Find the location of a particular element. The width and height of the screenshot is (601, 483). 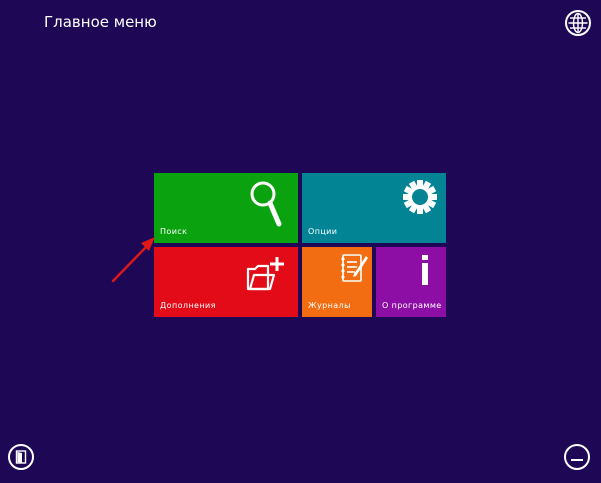

tile-label: Дополнения is located at coordinates (188, 305).